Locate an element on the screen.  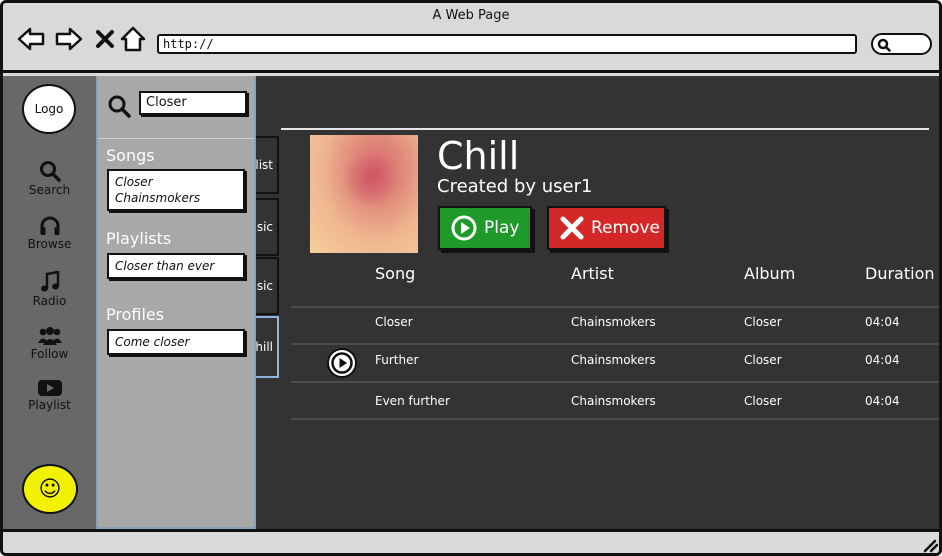
window-title: A Web Page is located at coordinates (471, 15).